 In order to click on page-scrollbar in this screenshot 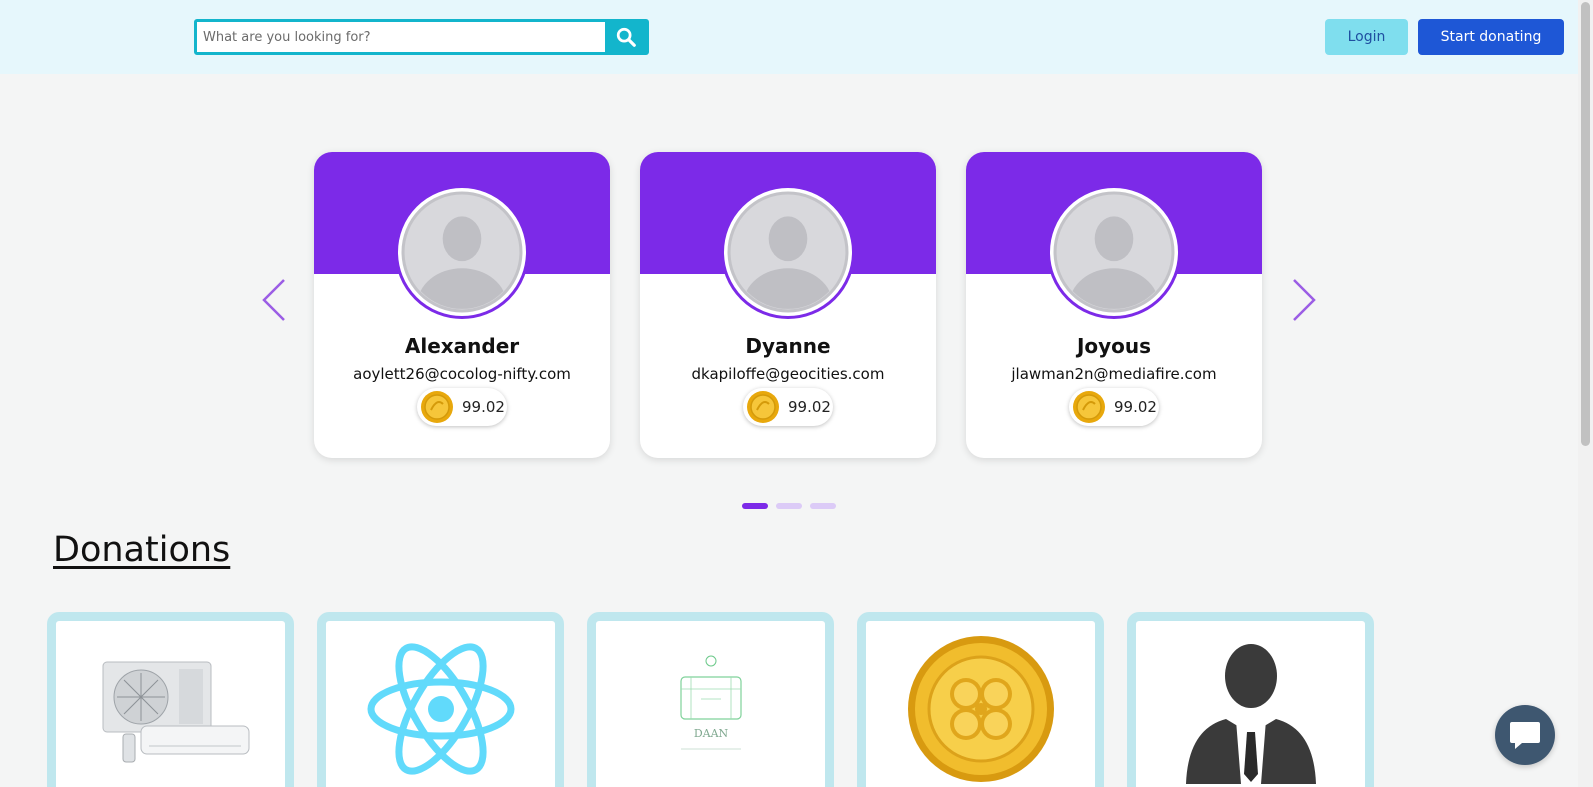, I will do `click(1585, 393)`.